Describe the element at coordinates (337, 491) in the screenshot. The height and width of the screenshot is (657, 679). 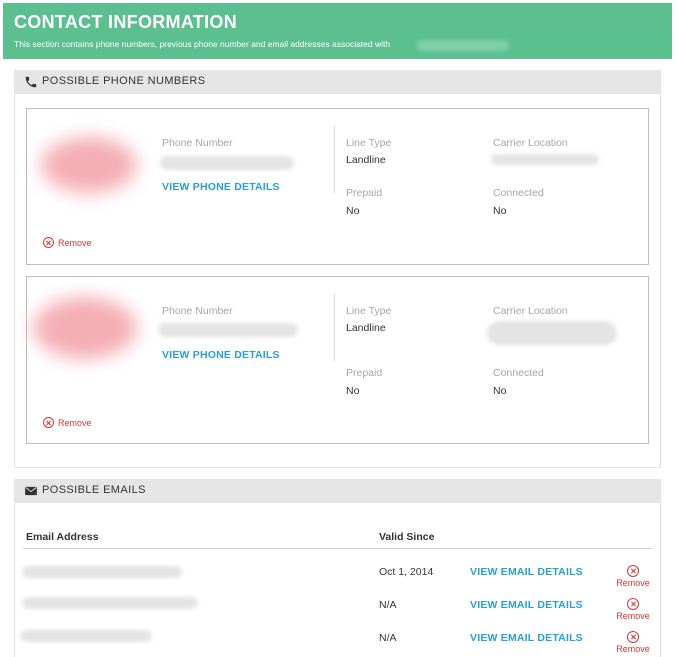
I see `emails-section-bar: POSSIBLE EMAILS` at that location.